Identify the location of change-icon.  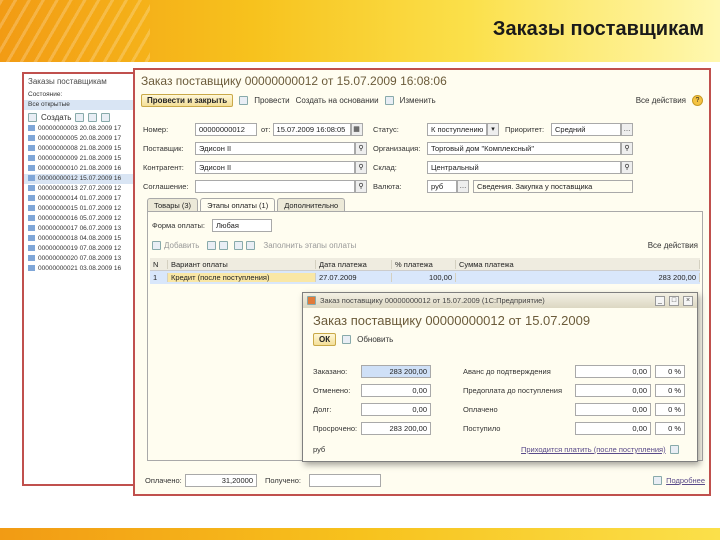
(389, 100).